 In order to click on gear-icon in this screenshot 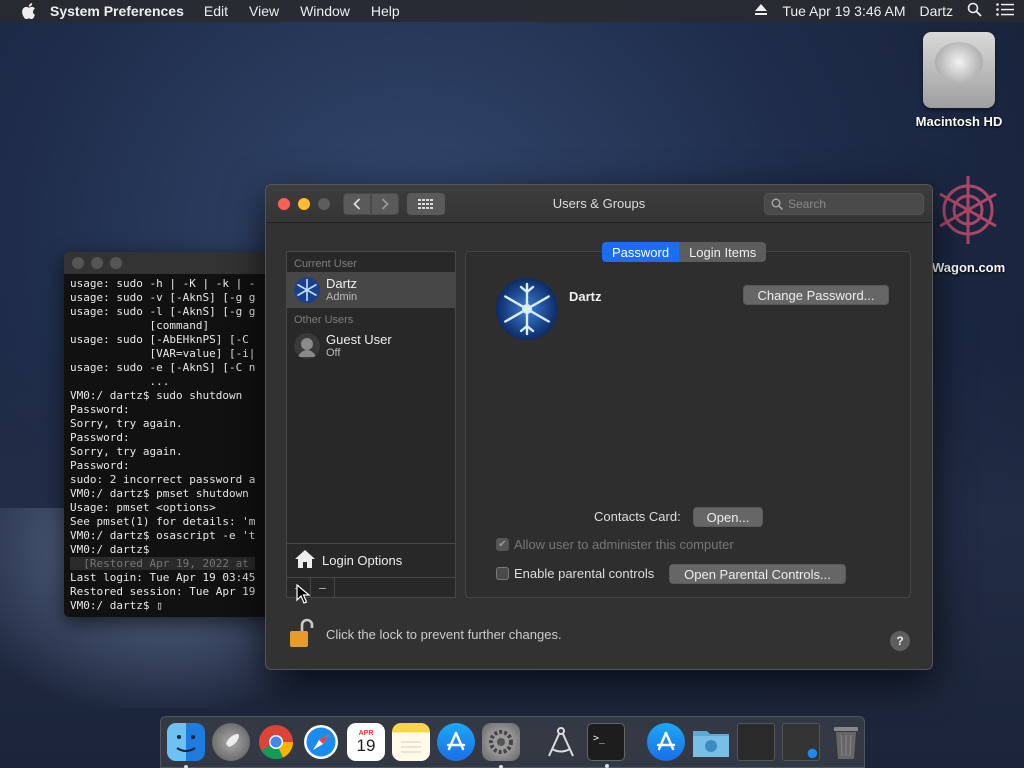, I will do `click(501, 742)`.